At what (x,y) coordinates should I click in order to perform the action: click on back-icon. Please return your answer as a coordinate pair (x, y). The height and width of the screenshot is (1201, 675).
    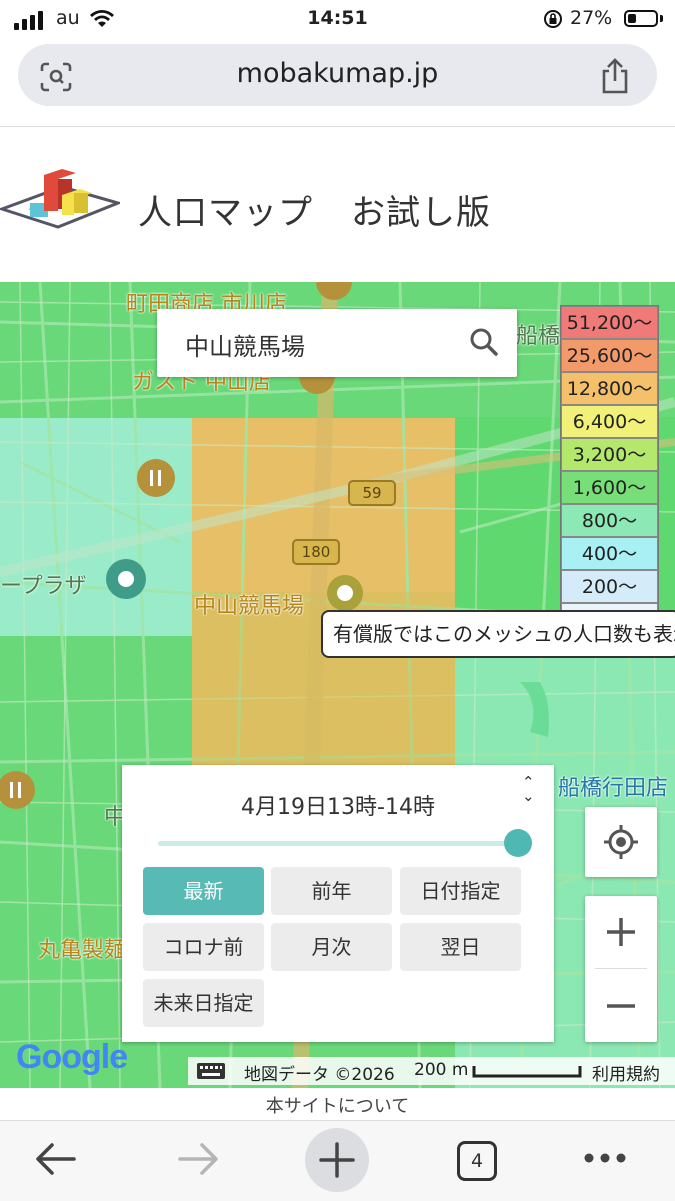
    Looking at the image, I should click on (56, 1159).